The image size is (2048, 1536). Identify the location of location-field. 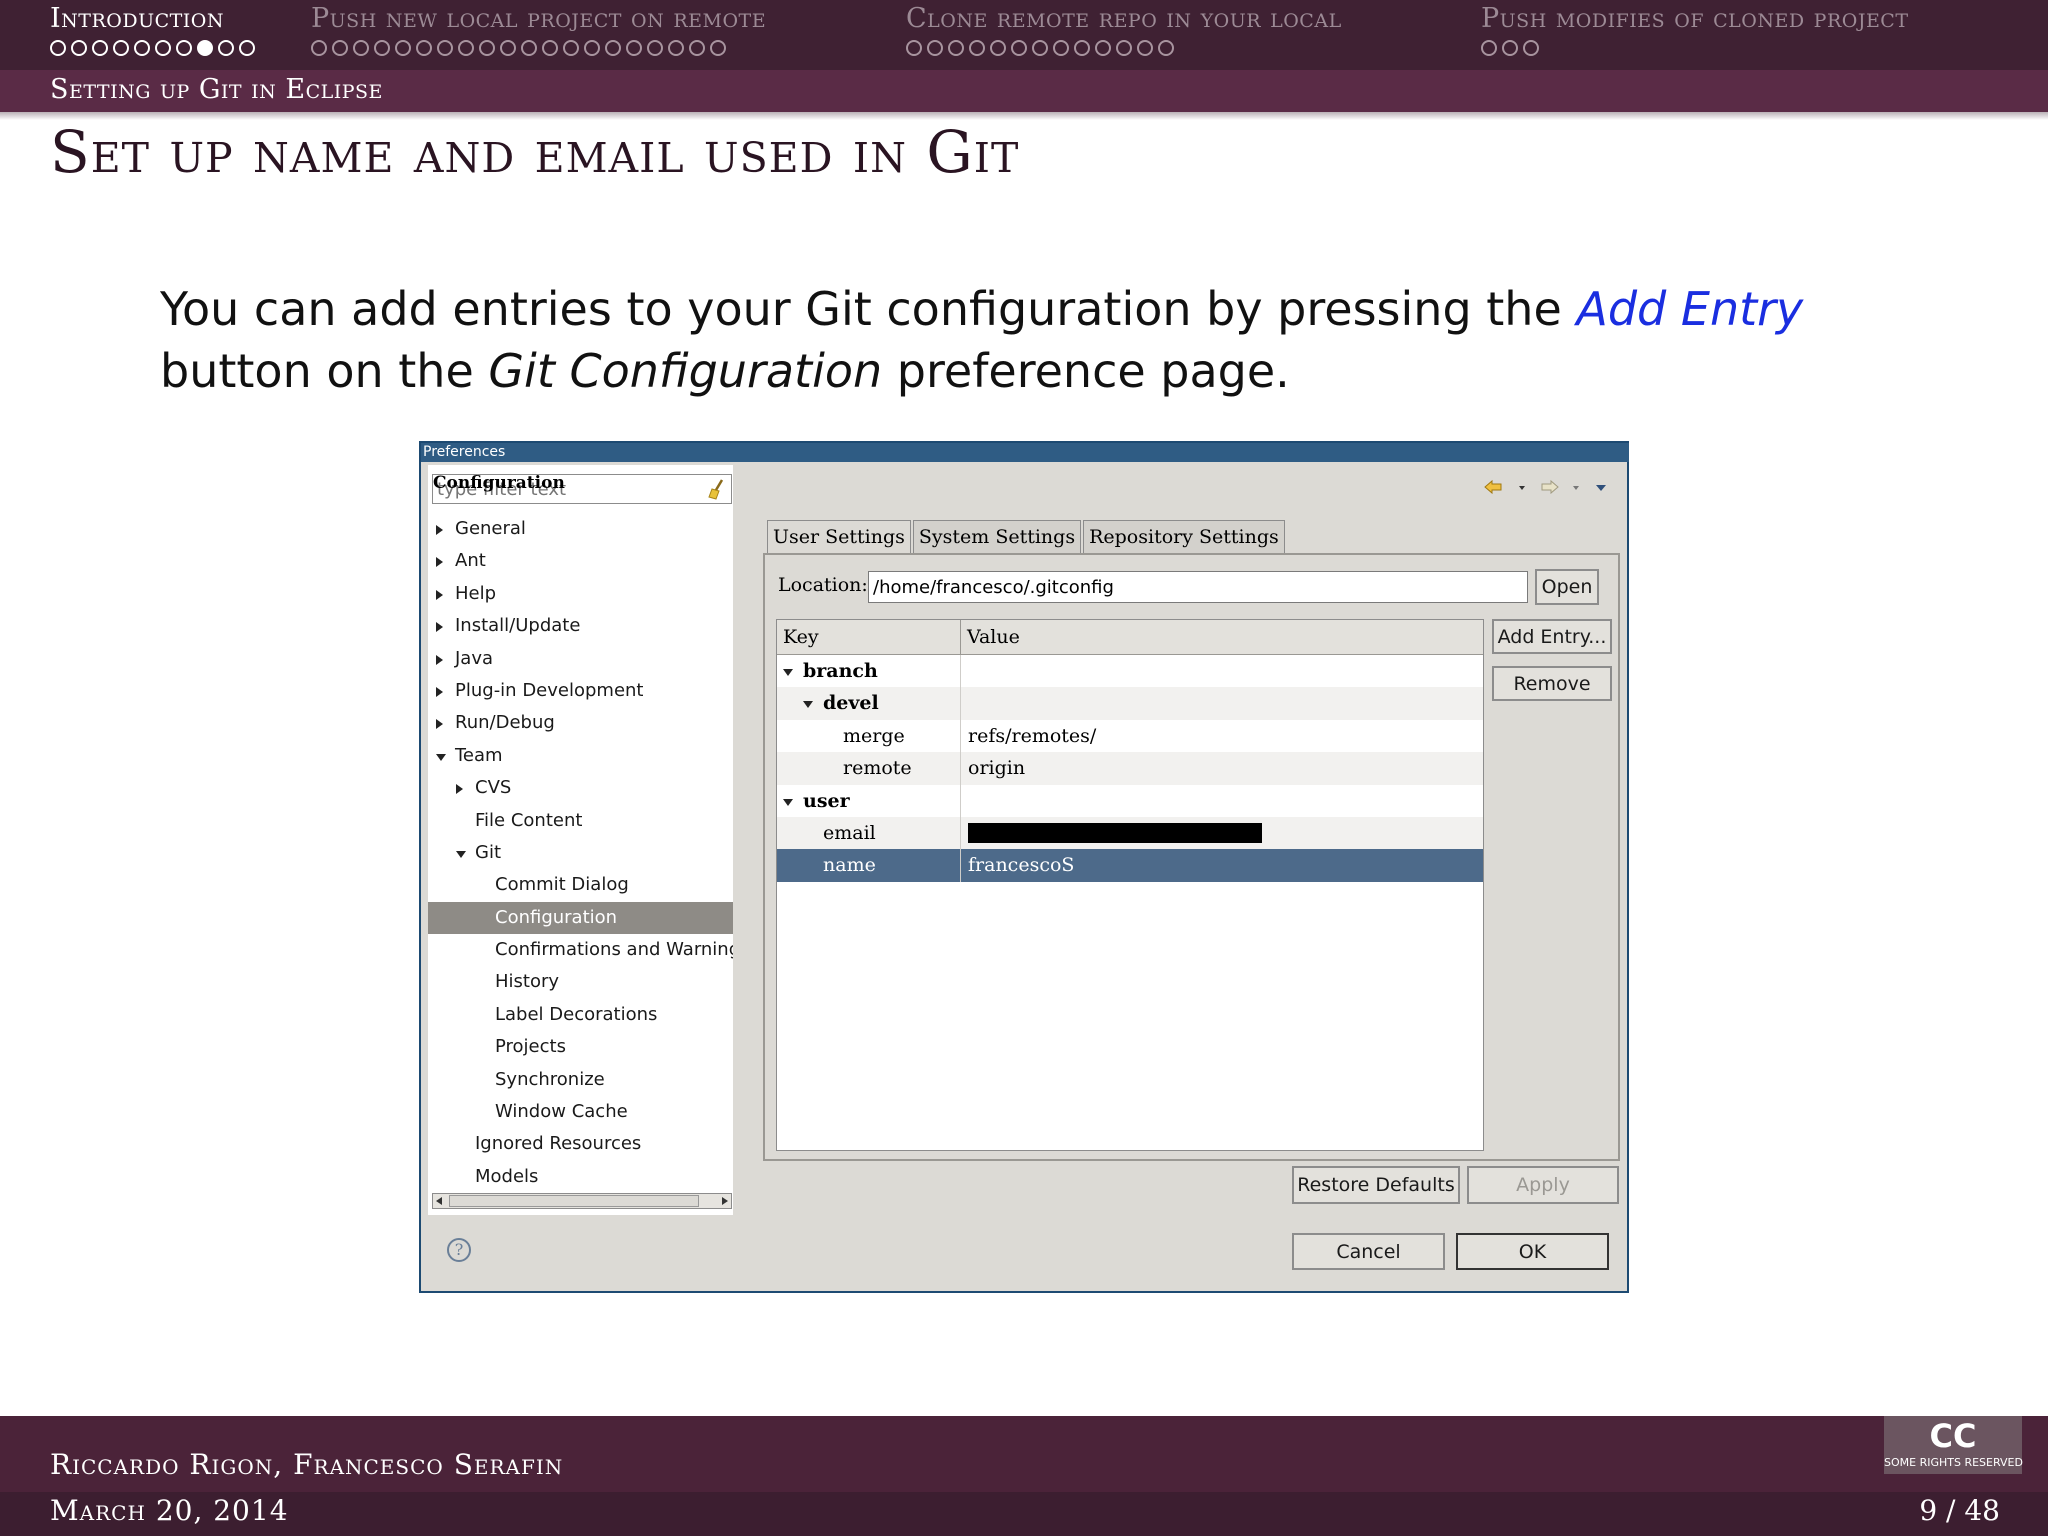
(1198, 587).